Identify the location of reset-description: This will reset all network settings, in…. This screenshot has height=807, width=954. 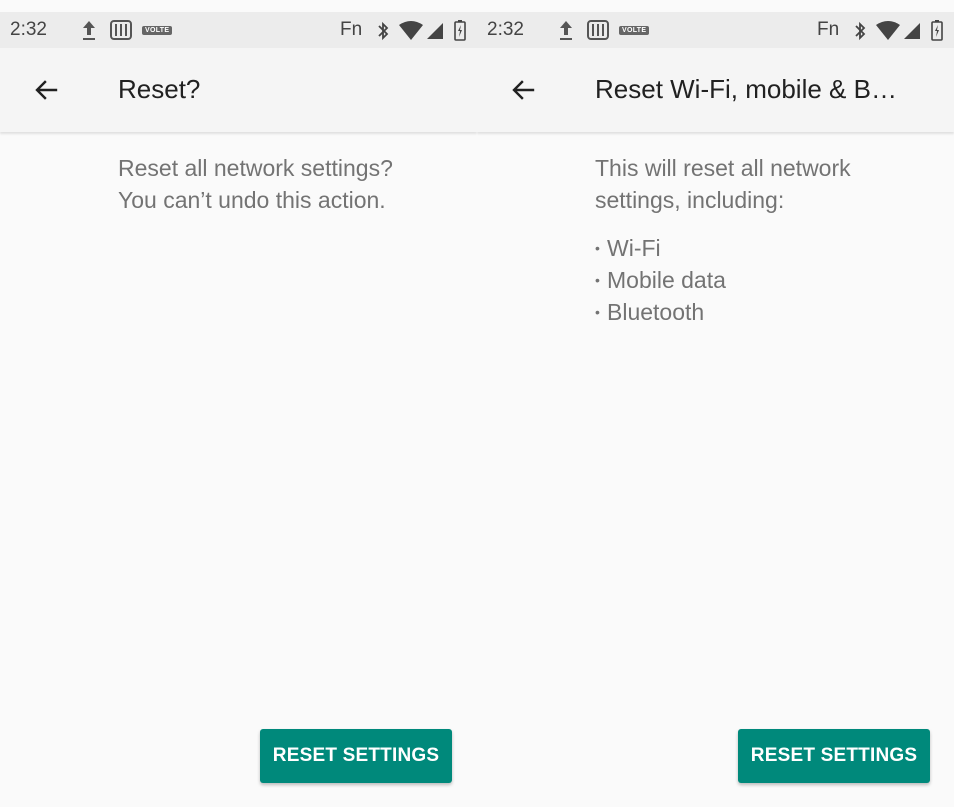
(767, 240).